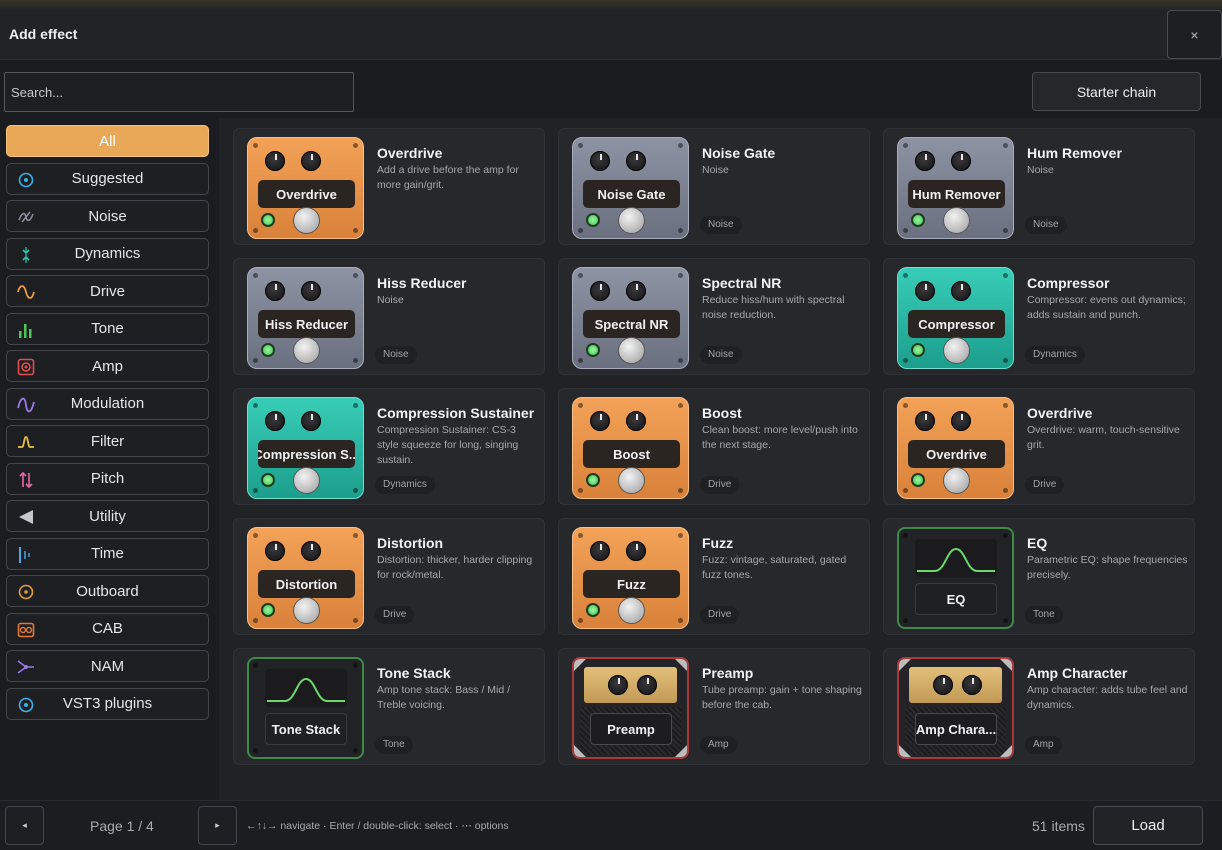  What do you see at coordinates (217, 825) in the screenshot?
I see `next-page-button: ▸` at bounding box center [217, 825].